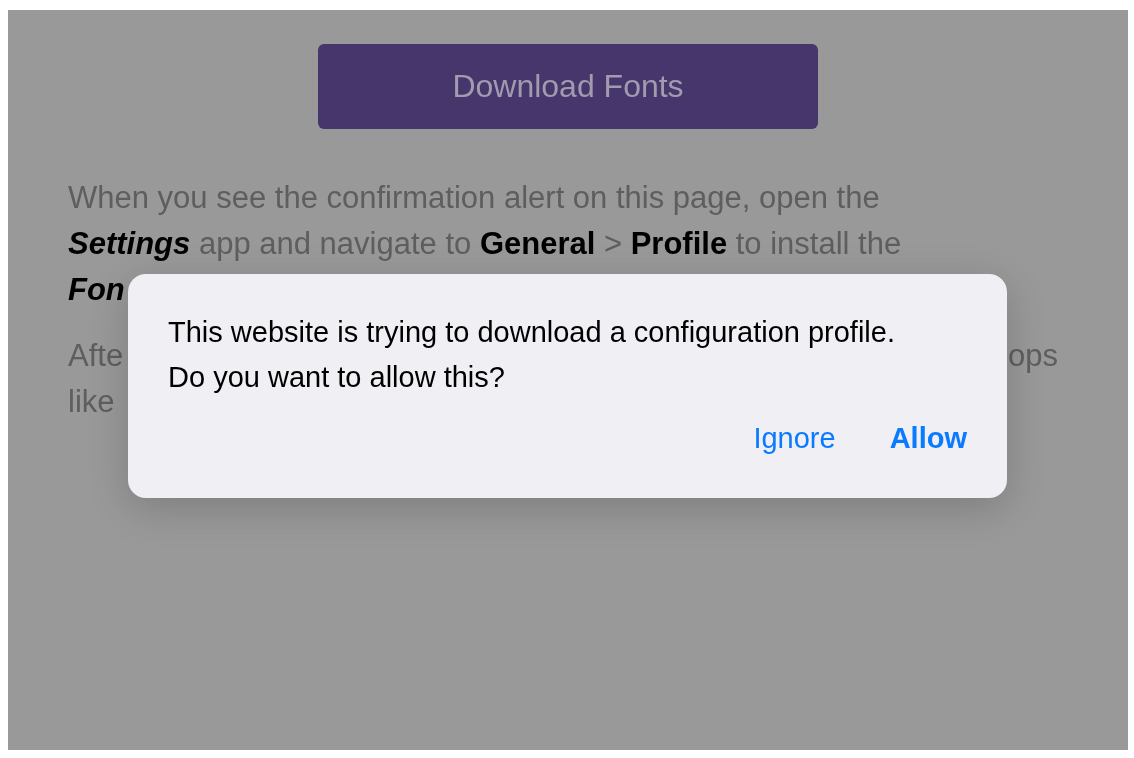 This screenshot has width=1134, height=758. Describe the element at coordinates (1033, 356) in the screenshot. I see `instruction-text: ops` at that location.